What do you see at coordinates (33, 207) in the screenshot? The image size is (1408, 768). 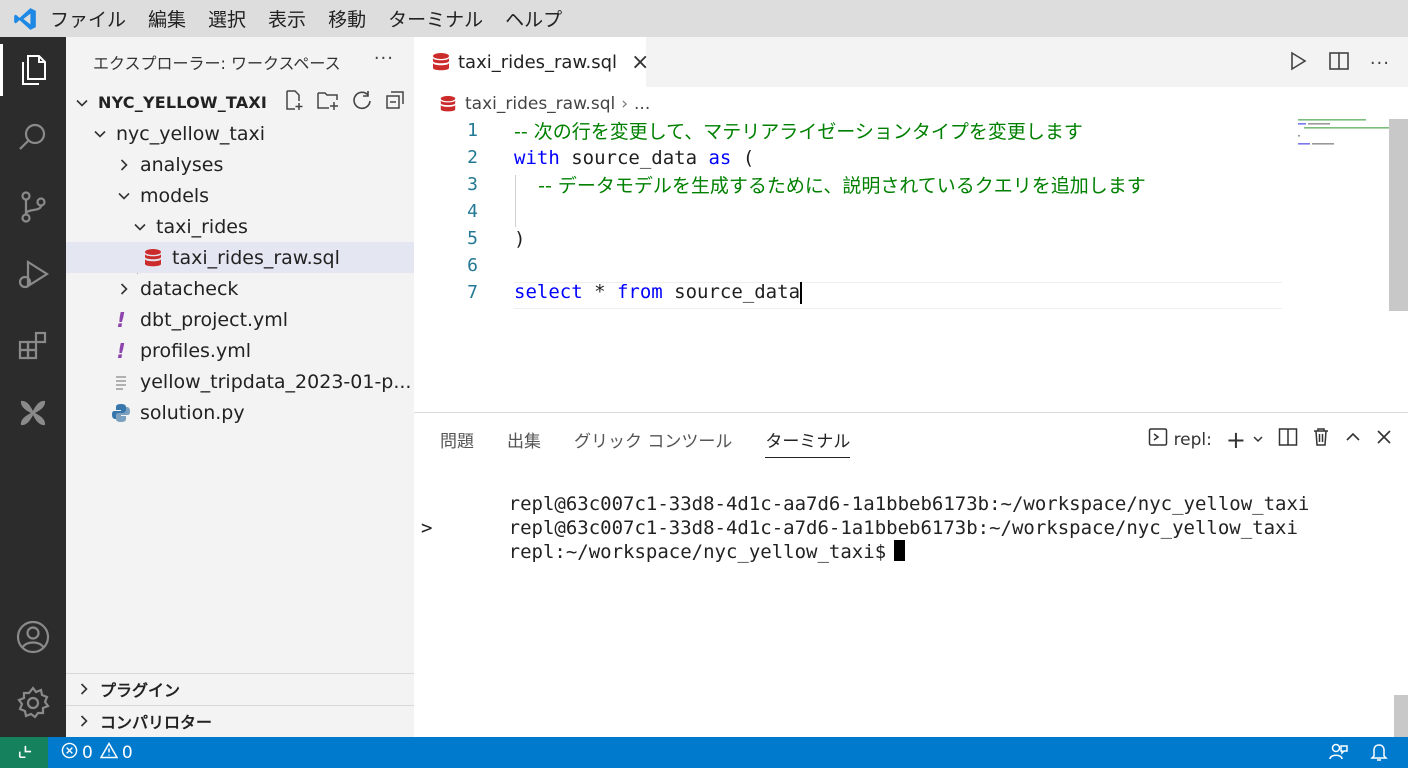 I see `source-control-icon` at bounding box center [33, 207].